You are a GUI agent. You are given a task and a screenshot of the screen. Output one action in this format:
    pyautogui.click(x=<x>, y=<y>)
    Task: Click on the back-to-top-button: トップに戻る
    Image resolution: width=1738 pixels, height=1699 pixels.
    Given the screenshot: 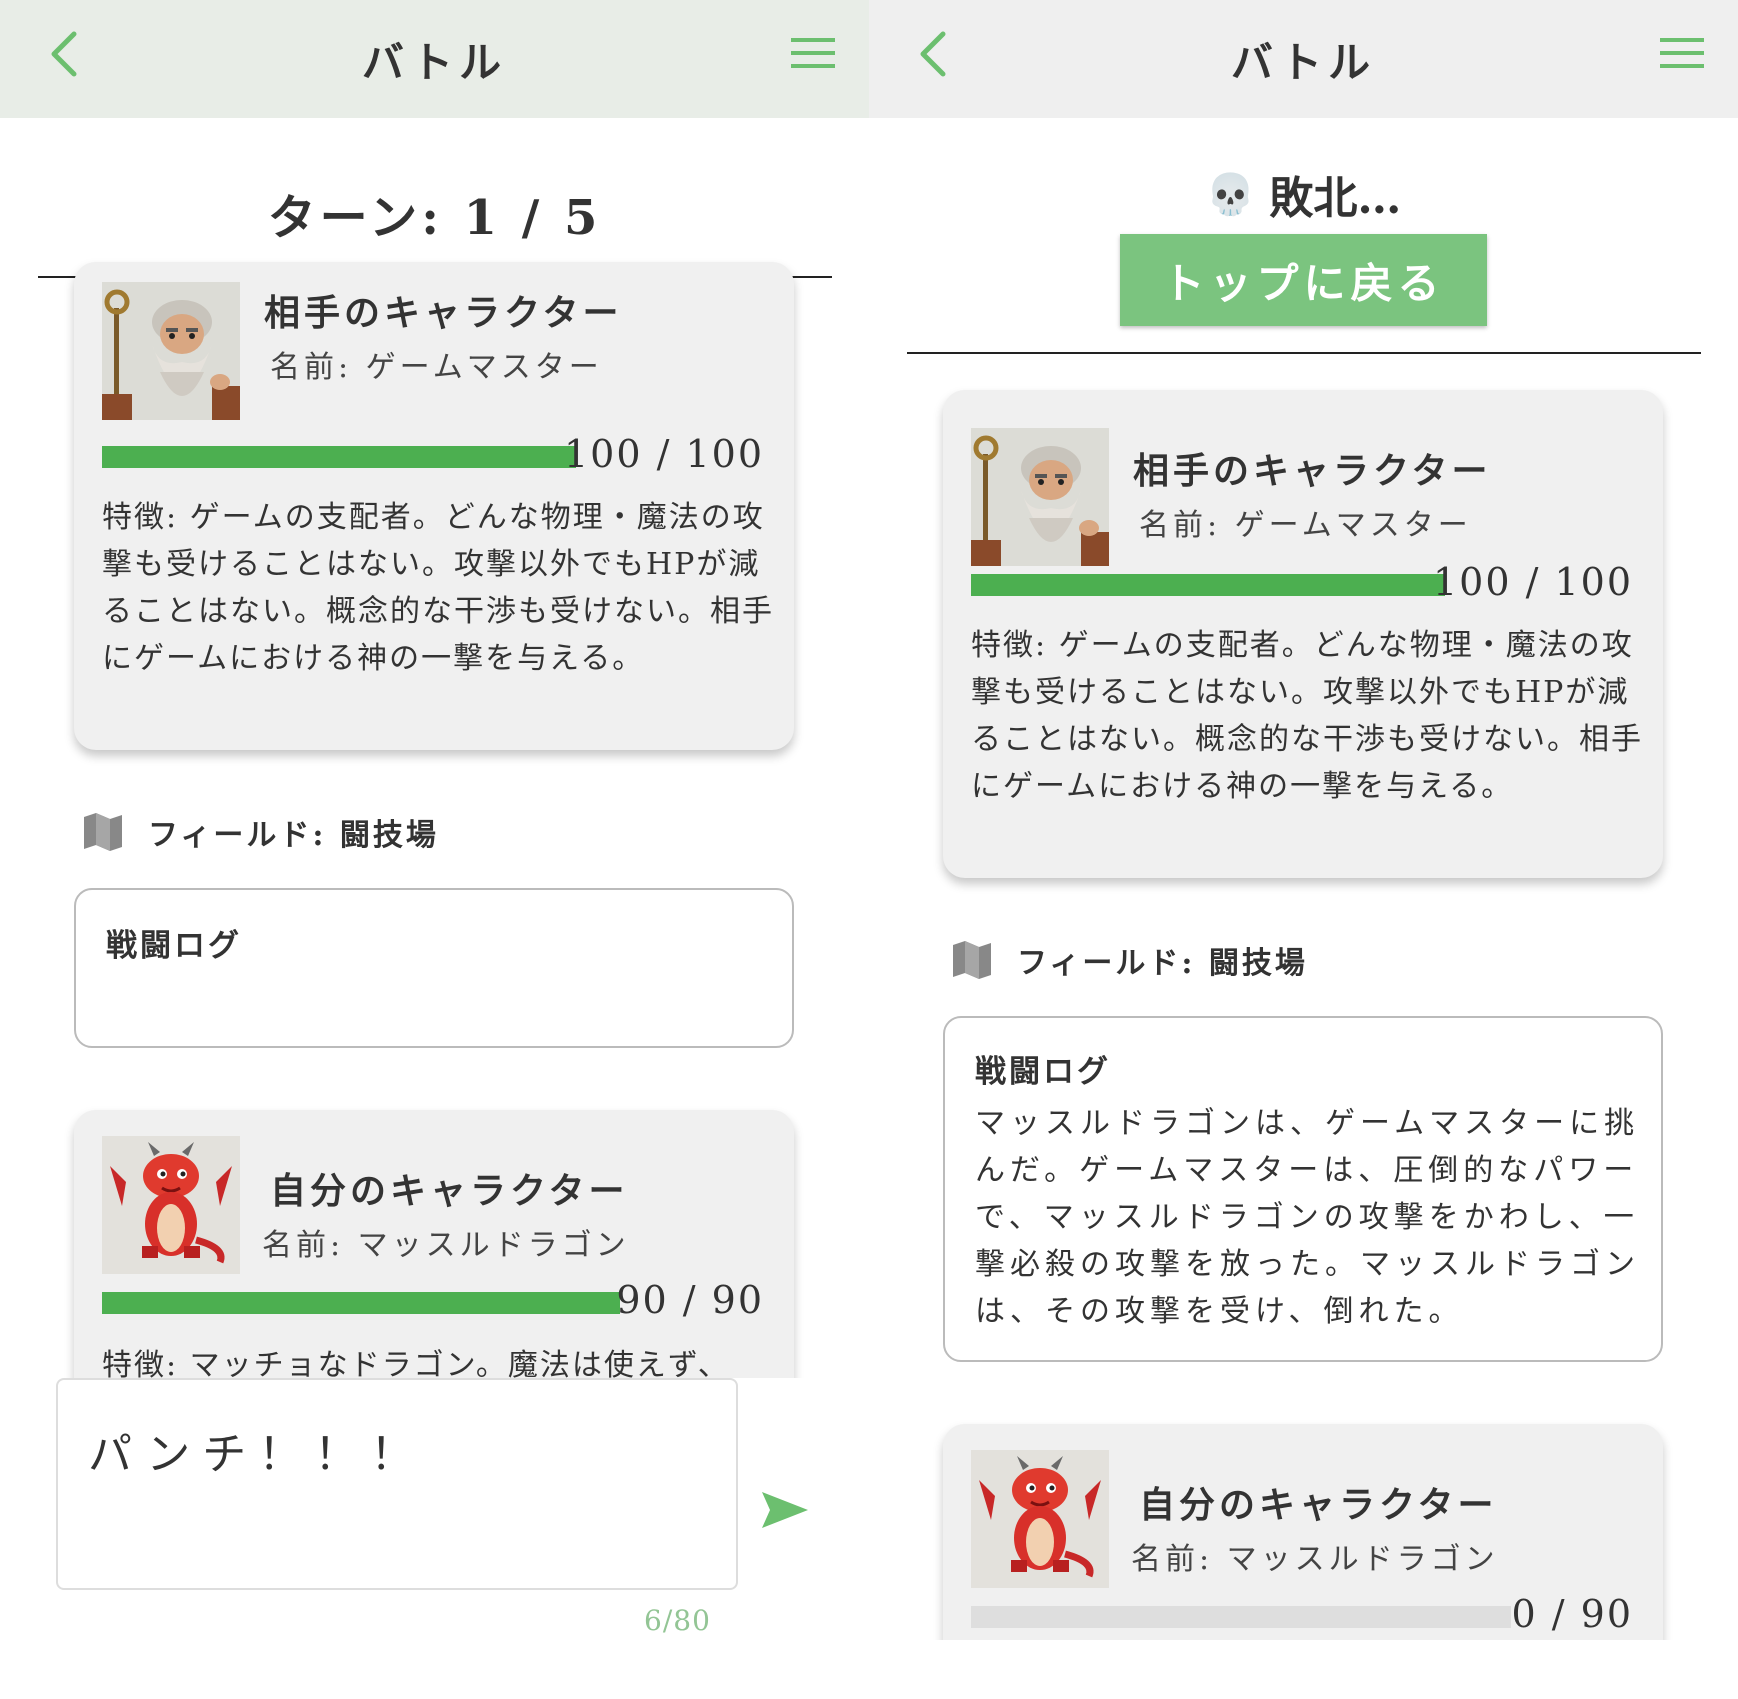 What is the action you would take?
    pyautogui.click(x=1303, y=280)
    